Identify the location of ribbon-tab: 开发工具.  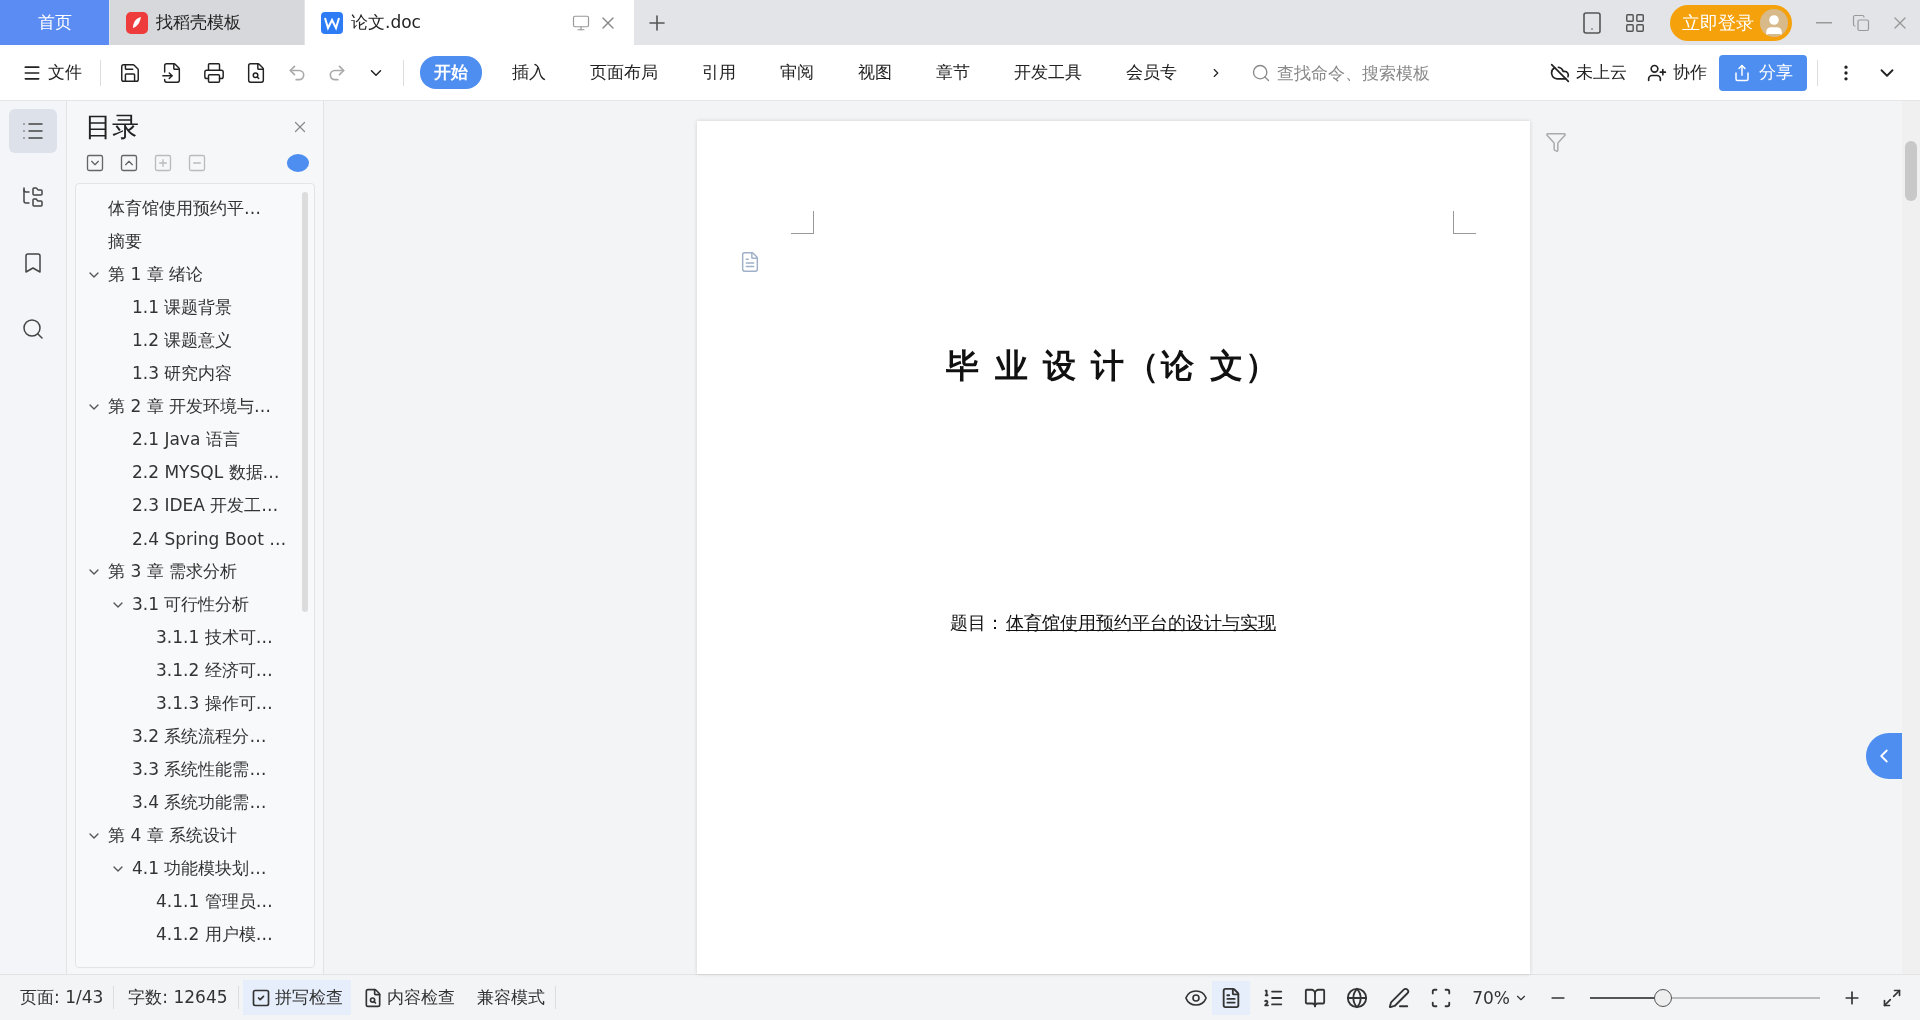
(1048, 72).